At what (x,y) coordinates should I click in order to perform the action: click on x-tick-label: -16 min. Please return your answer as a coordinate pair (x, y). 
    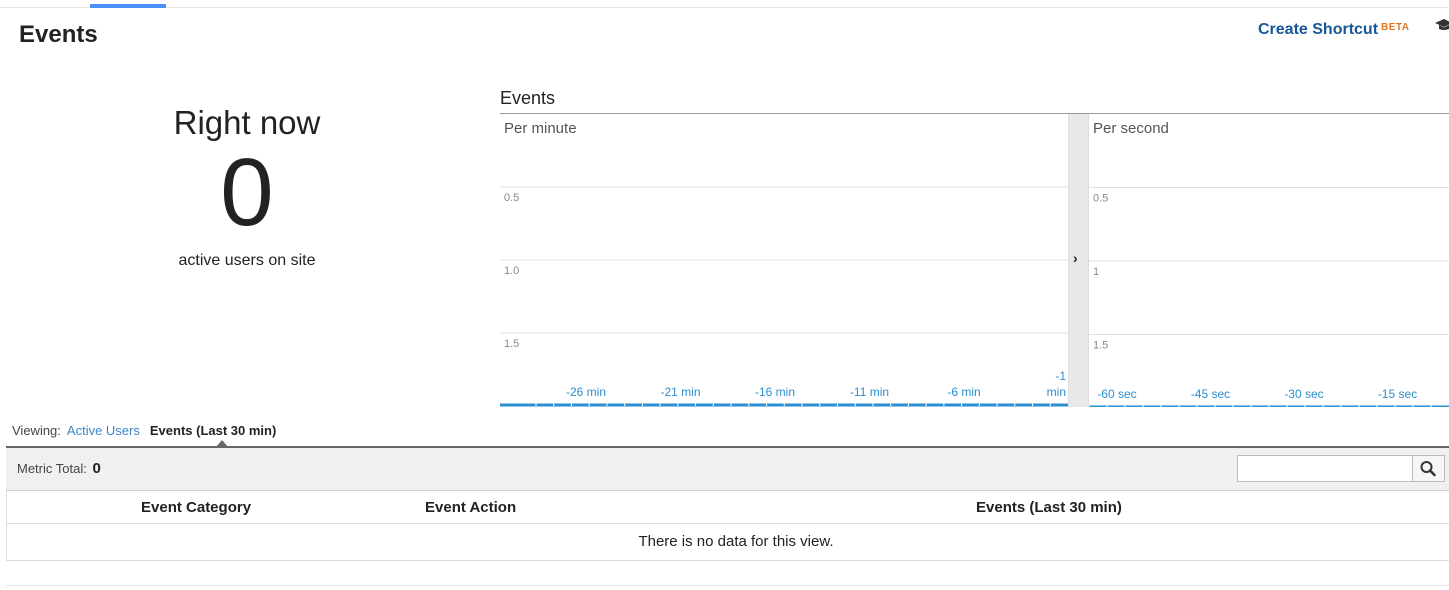
    Looking at the image, I should click on (775, 392).